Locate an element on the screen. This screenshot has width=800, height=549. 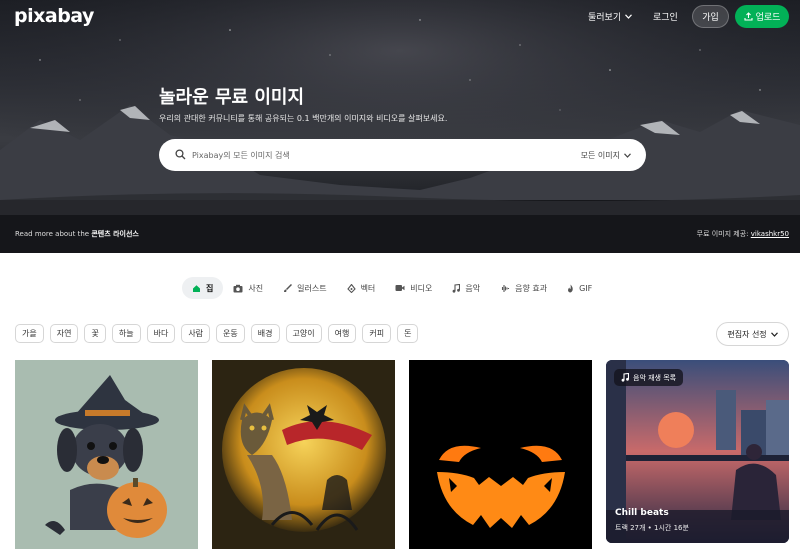
tab-vectors: 벡터 is located at coordinates (361, 288).